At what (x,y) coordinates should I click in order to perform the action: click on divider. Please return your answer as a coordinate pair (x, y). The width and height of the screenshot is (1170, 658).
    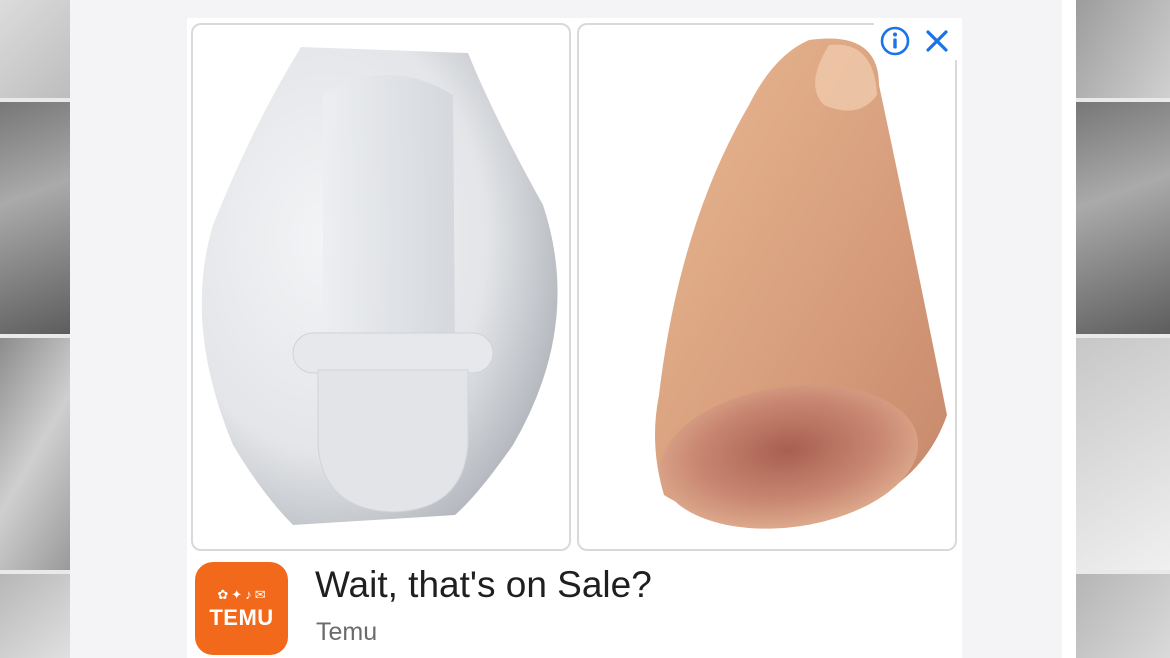
    Looking at the image, I should click on (1069, 329).